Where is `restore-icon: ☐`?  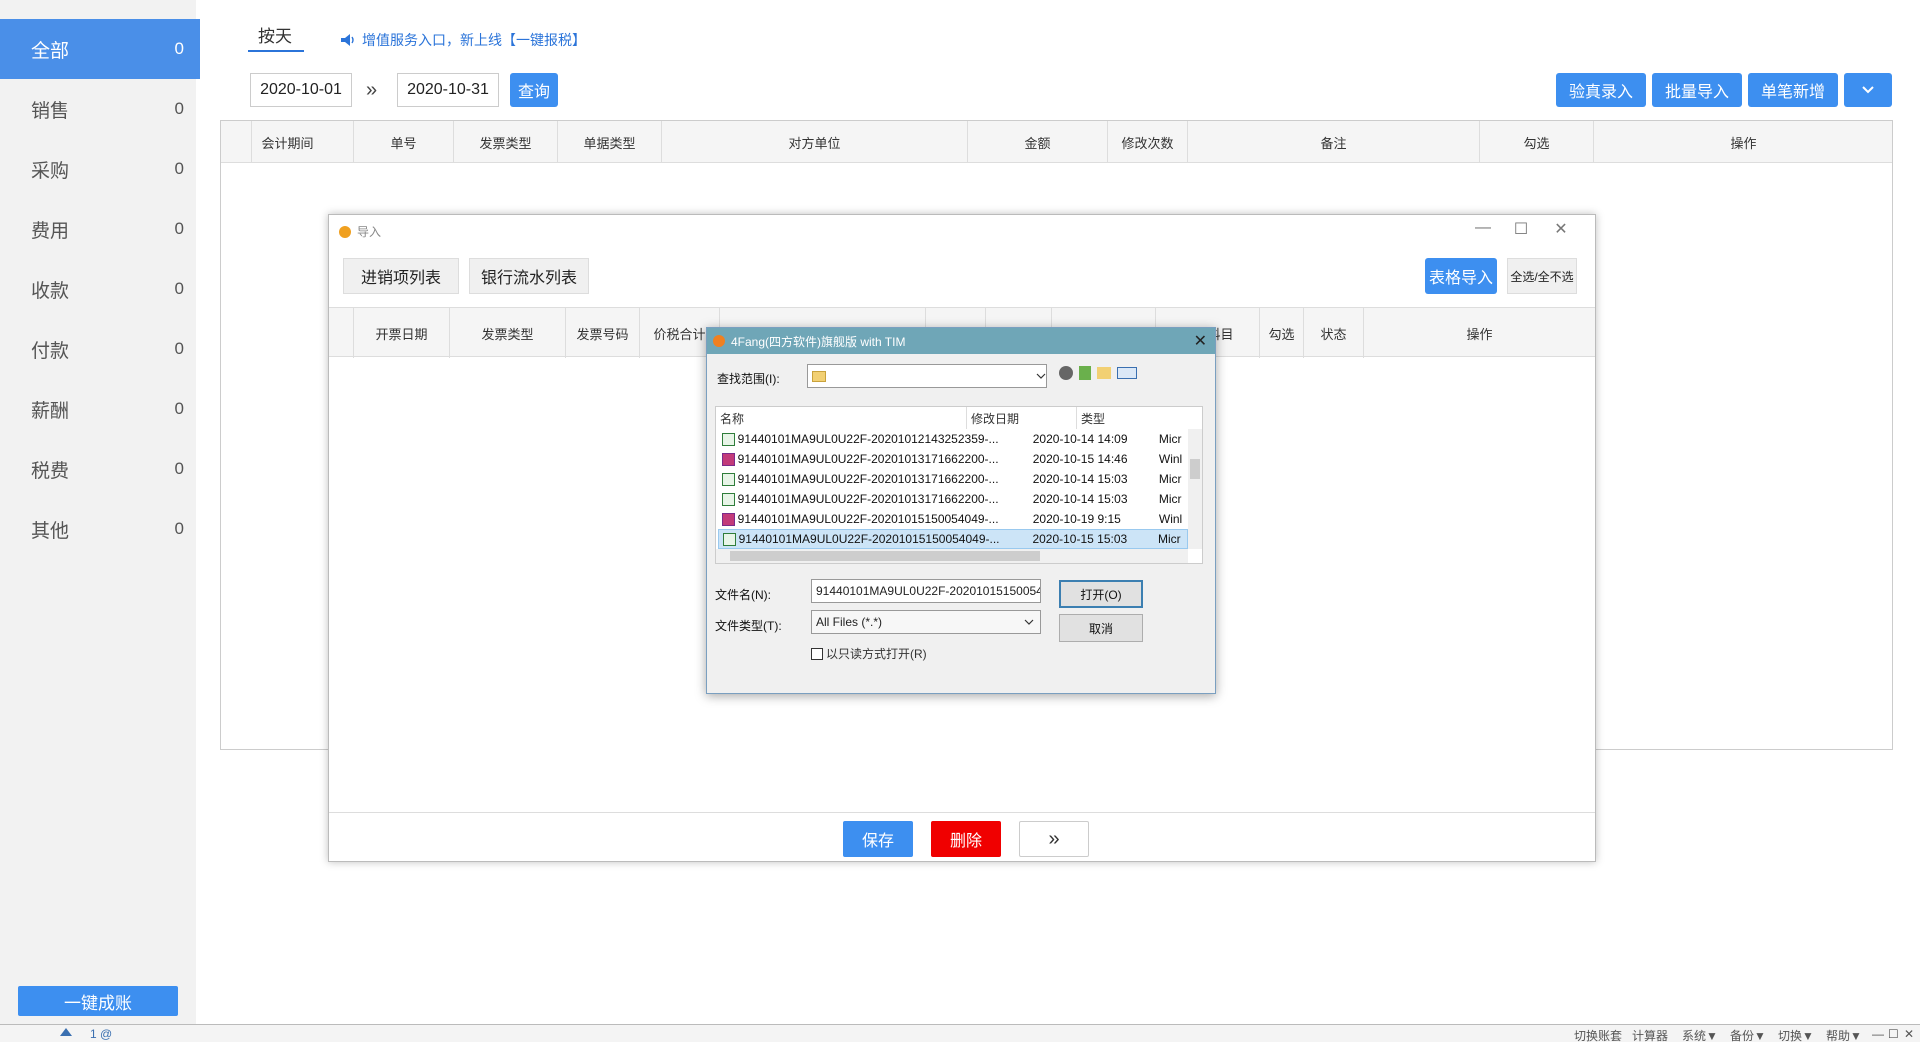
restore-icon: ☐ is located at coordinates (1893, 1034).